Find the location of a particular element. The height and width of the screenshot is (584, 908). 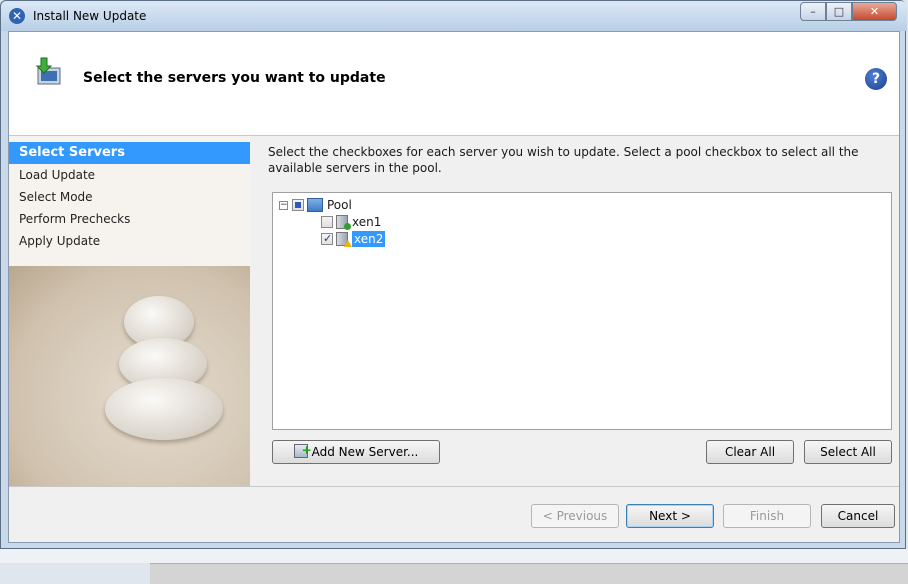

minimize-button: – is located at coordinates (813, 11).